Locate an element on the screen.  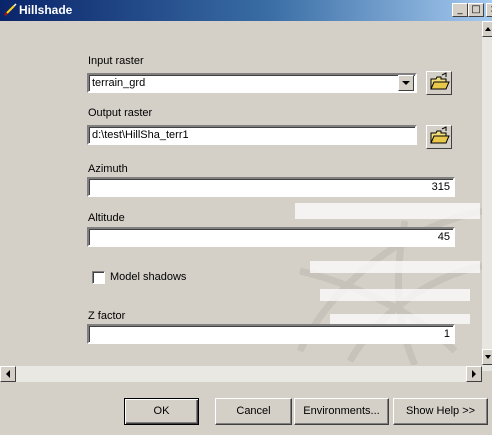
input-raster-value: terrain_grd is located at coordinates (119, 83).